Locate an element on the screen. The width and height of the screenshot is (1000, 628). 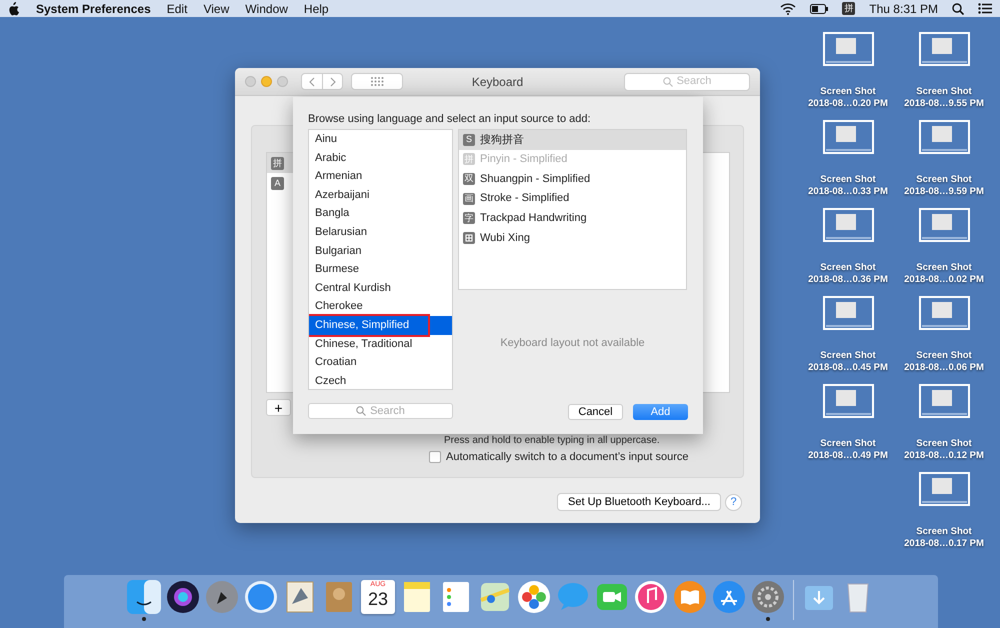
file-name: 2018-08…0.49 PM is located at coordinates (848, 456).